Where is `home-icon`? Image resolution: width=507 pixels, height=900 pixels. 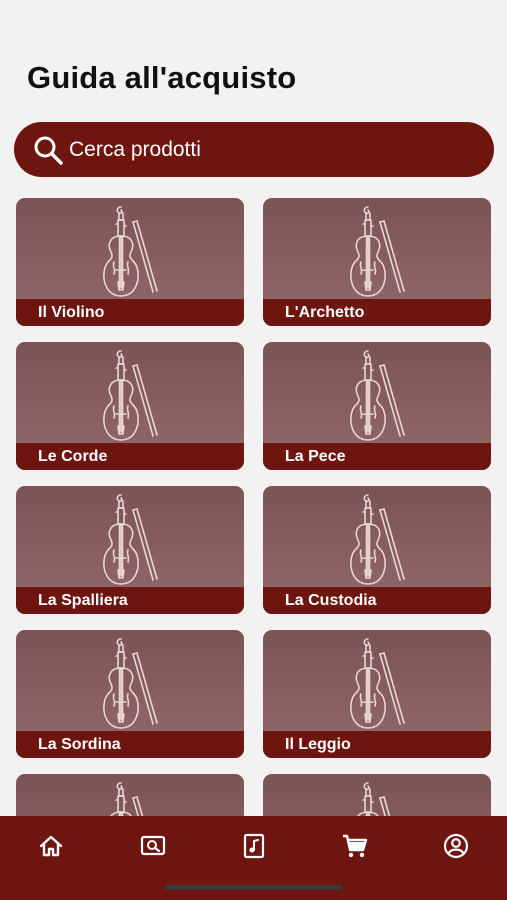
home-icon is located at coordinates (51, 846).